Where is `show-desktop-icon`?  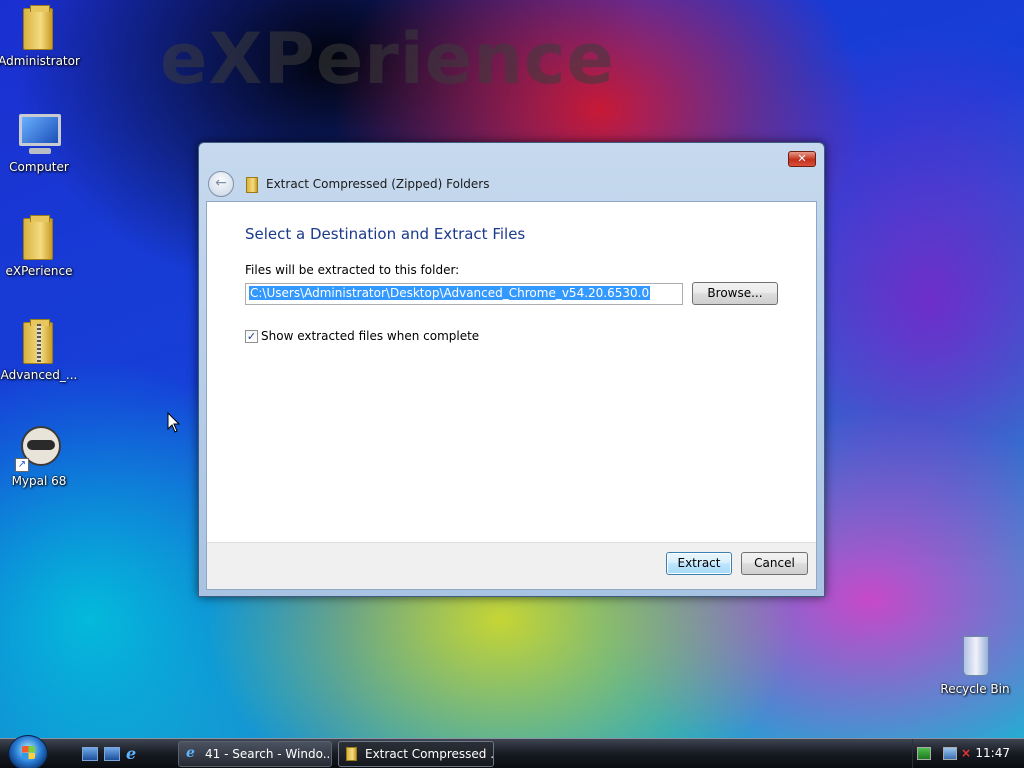
show-desktop-icon is located at coordinates (90, 754).